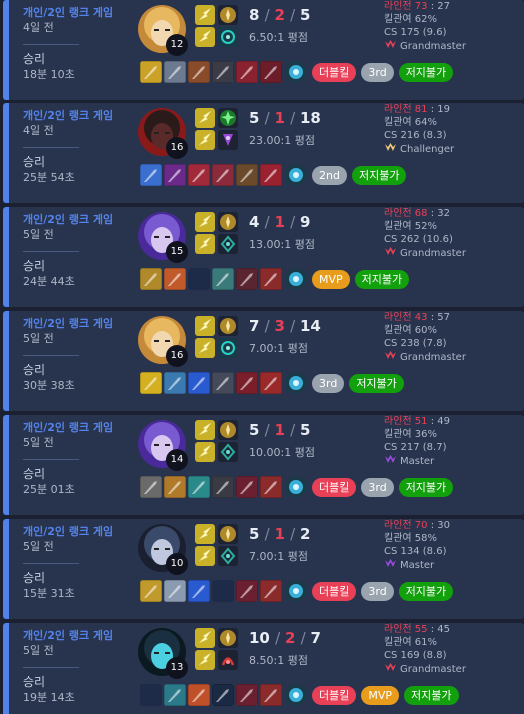 This screenshot has height=714, width=524. Describe the element at coordinates (417, 421) in the screenshot. I see `lane-score: 라인전 51 : 49` at that location.